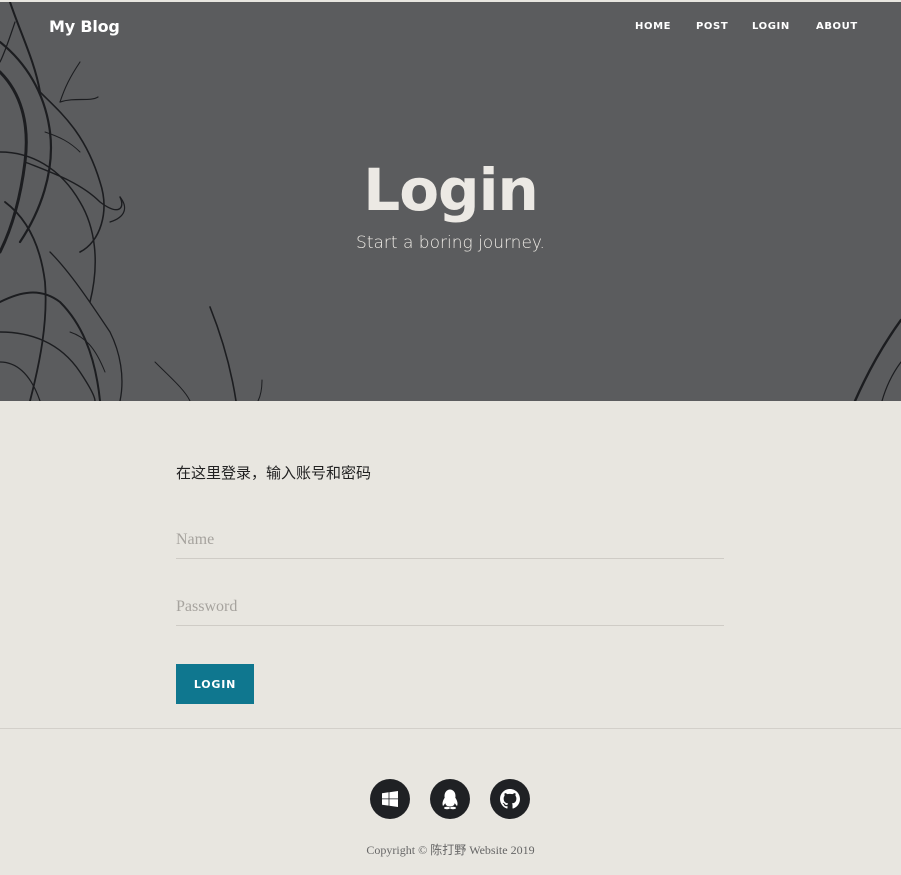  What do you see at coordinates (450, 850) in the screenshot?
I see `copyright-text: Copyright © 陈打野 Website 2019` at bounding box center [450, 850].